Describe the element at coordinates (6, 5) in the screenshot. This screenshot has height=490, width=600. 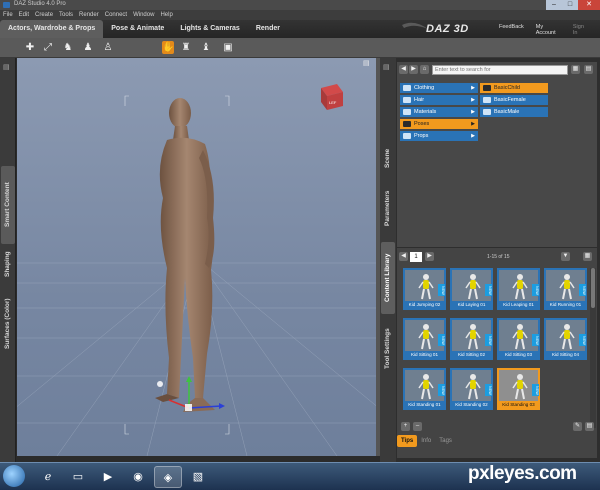
I see `app-icon` at that location.